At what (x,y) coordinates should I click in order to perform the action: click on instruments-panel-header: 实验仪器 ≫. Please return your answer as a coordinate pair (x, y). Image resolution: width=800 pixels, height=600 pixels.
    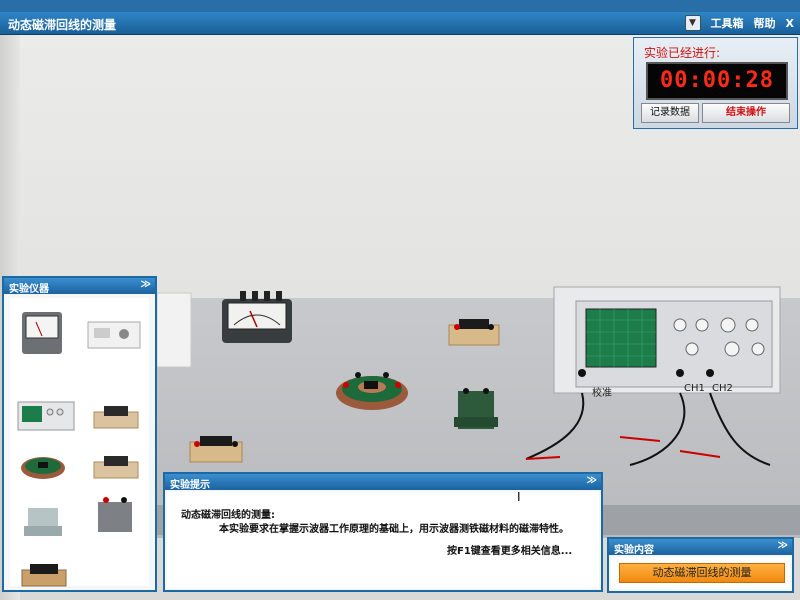
    Looking at the image, I should click on (79, 286).